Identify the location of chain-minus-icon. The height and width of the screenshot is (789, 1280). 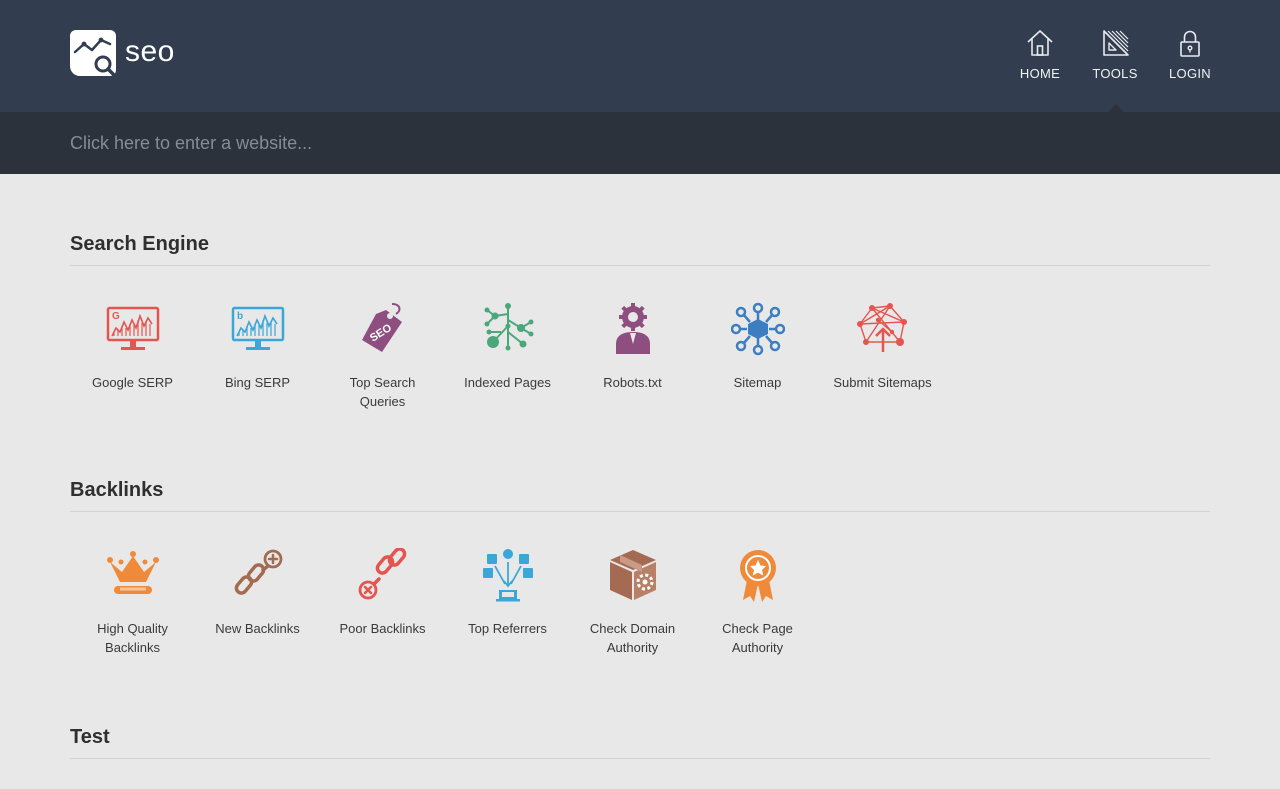
(382, 574).